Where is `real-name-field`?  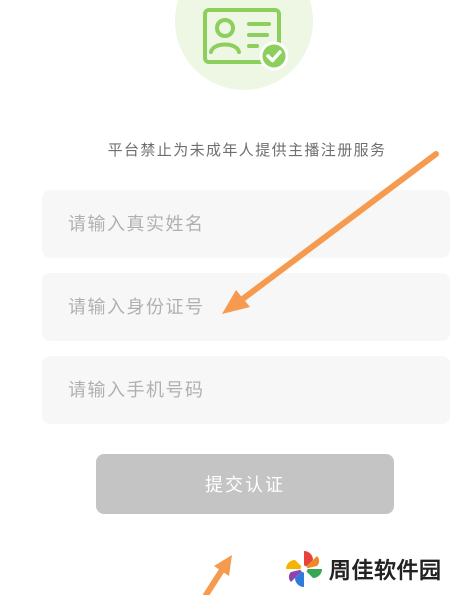 real-name-field is located at coordinates (246, 224).